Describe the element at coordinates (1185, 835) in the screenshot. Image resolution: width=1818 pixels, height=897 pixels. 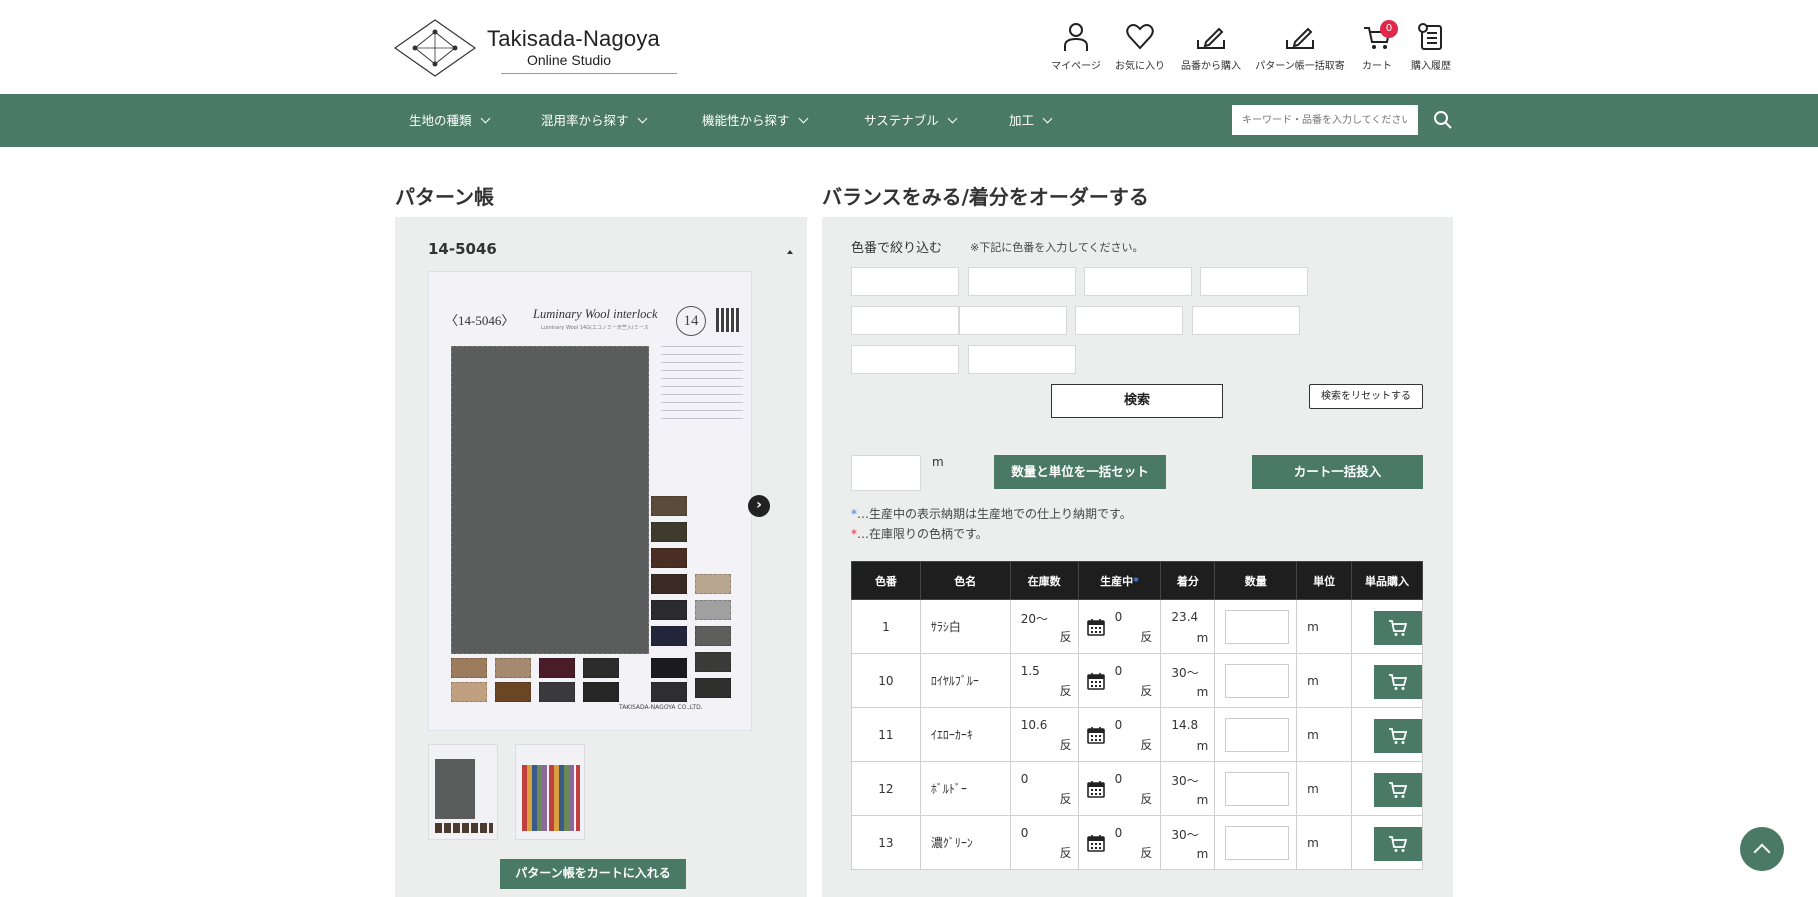
I see `chakubun-value: 30〜` at that location.